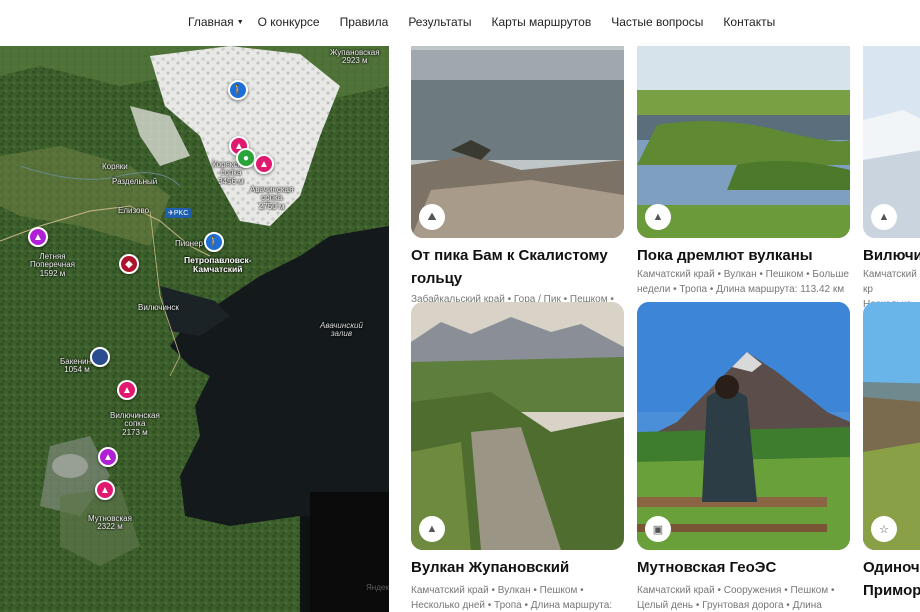  Describe the element at coordinates (707, 567) in the screenshot. I see `route-card-title: Мутновская ГеоЭС` at that location.